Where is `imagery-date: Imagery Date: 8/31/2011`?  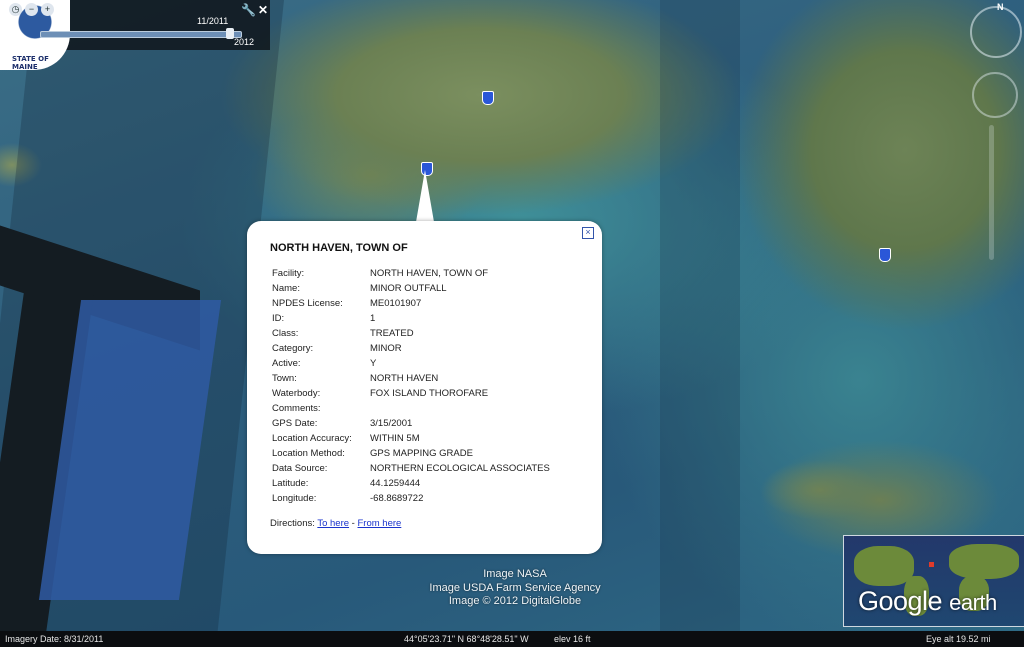
imagery-date: Imagery Date: 8/31/2011 is located at coordinates (54, 639).